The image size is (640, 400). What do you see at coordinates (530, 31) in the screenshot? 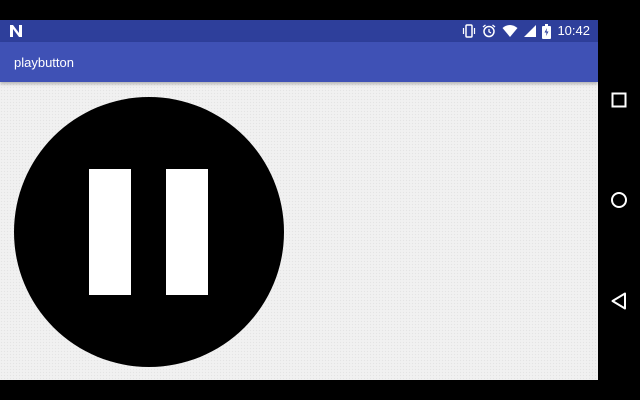
I see `signal-icon` at bounding box center [530, 31].